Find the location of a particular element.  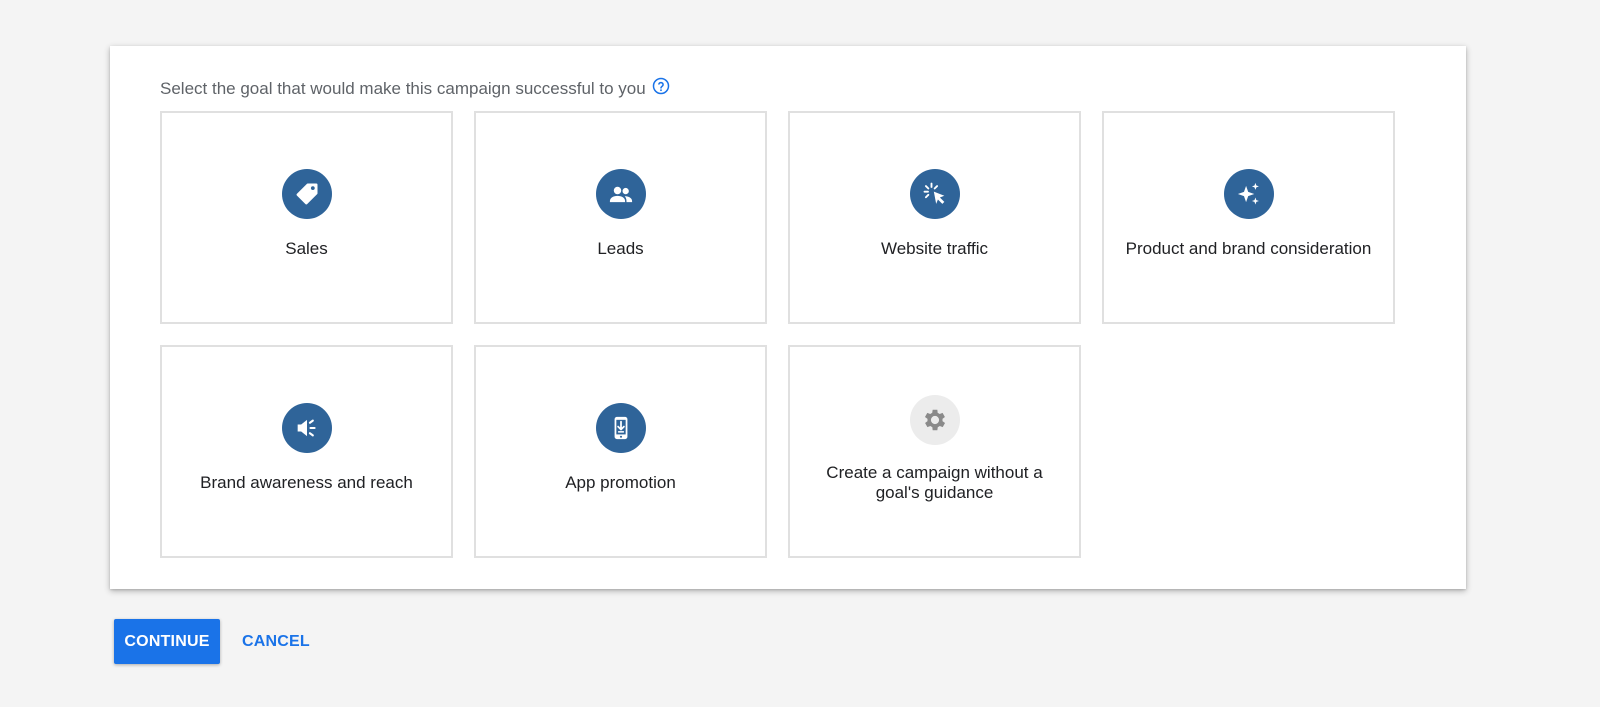

tag-icon is located at coordinates (306, 193).